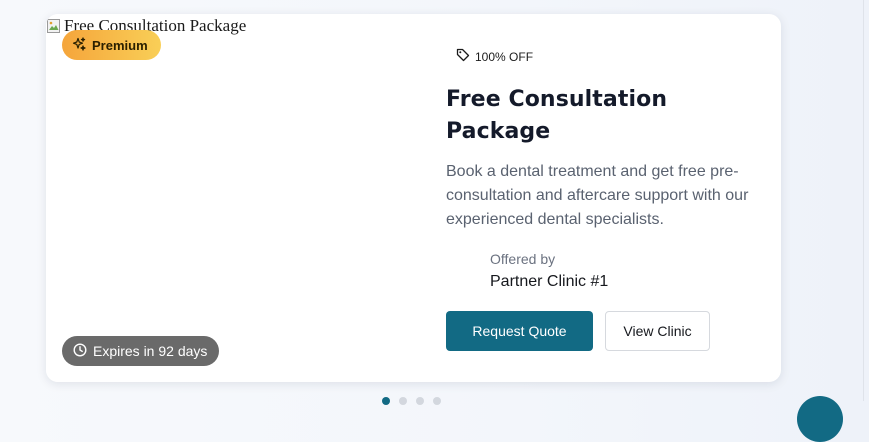  I want to click on page-edge-divider, so click(863, 200).